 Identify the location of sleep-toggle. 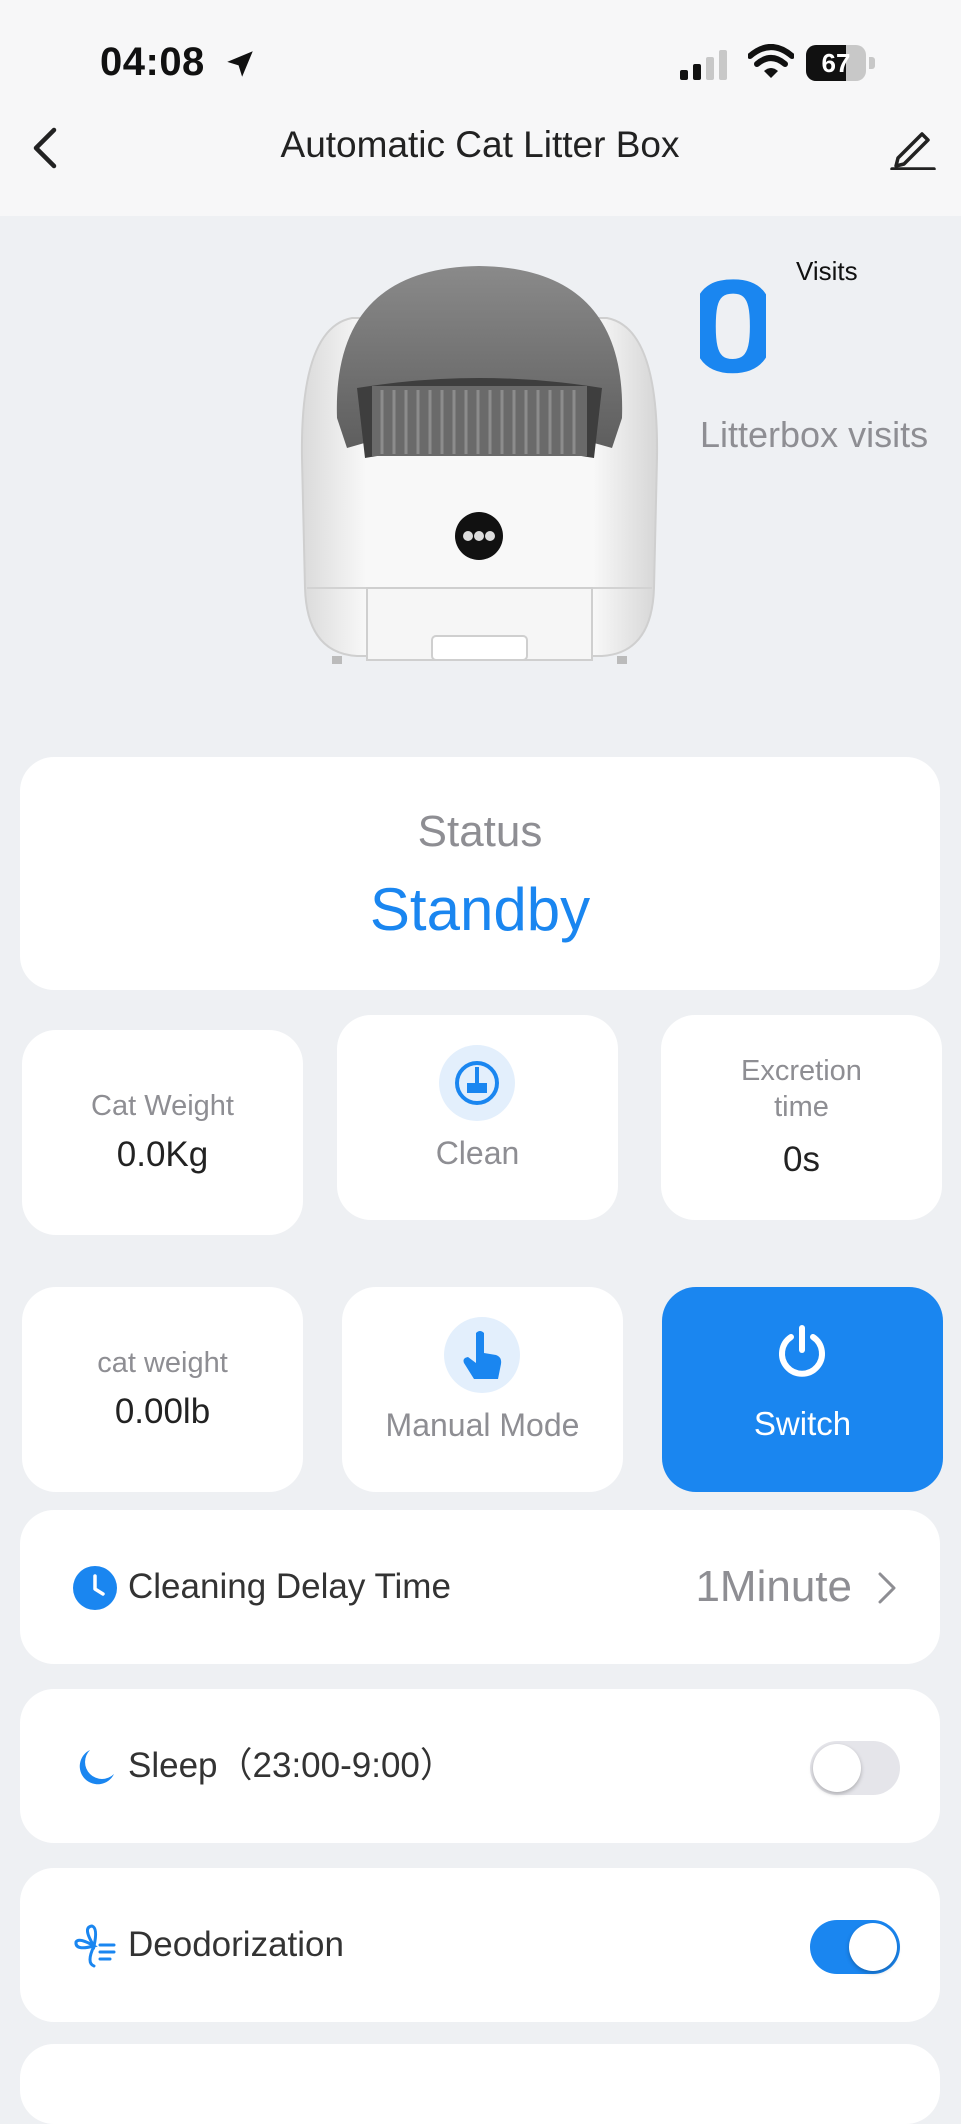
(855, 1768).